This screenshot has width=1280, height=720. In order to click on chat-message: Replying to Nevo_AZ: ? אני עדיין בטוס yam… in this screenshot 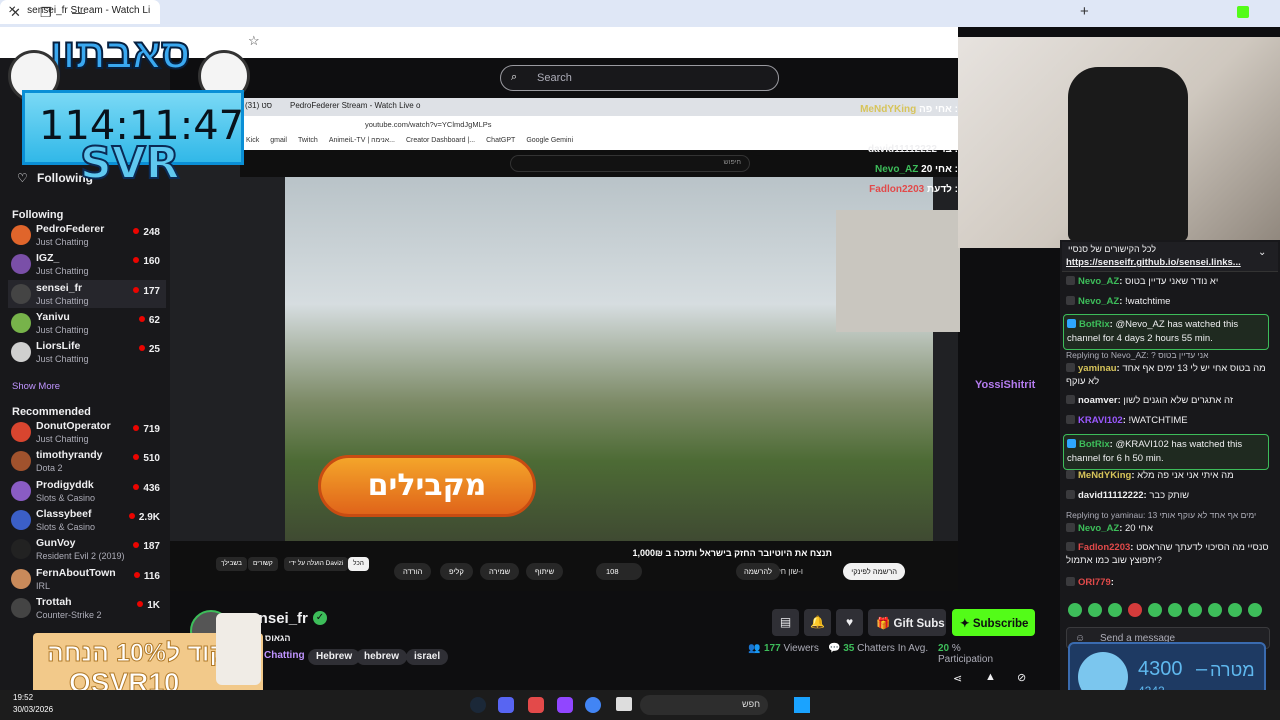, I will do `click(1169, 368)`.